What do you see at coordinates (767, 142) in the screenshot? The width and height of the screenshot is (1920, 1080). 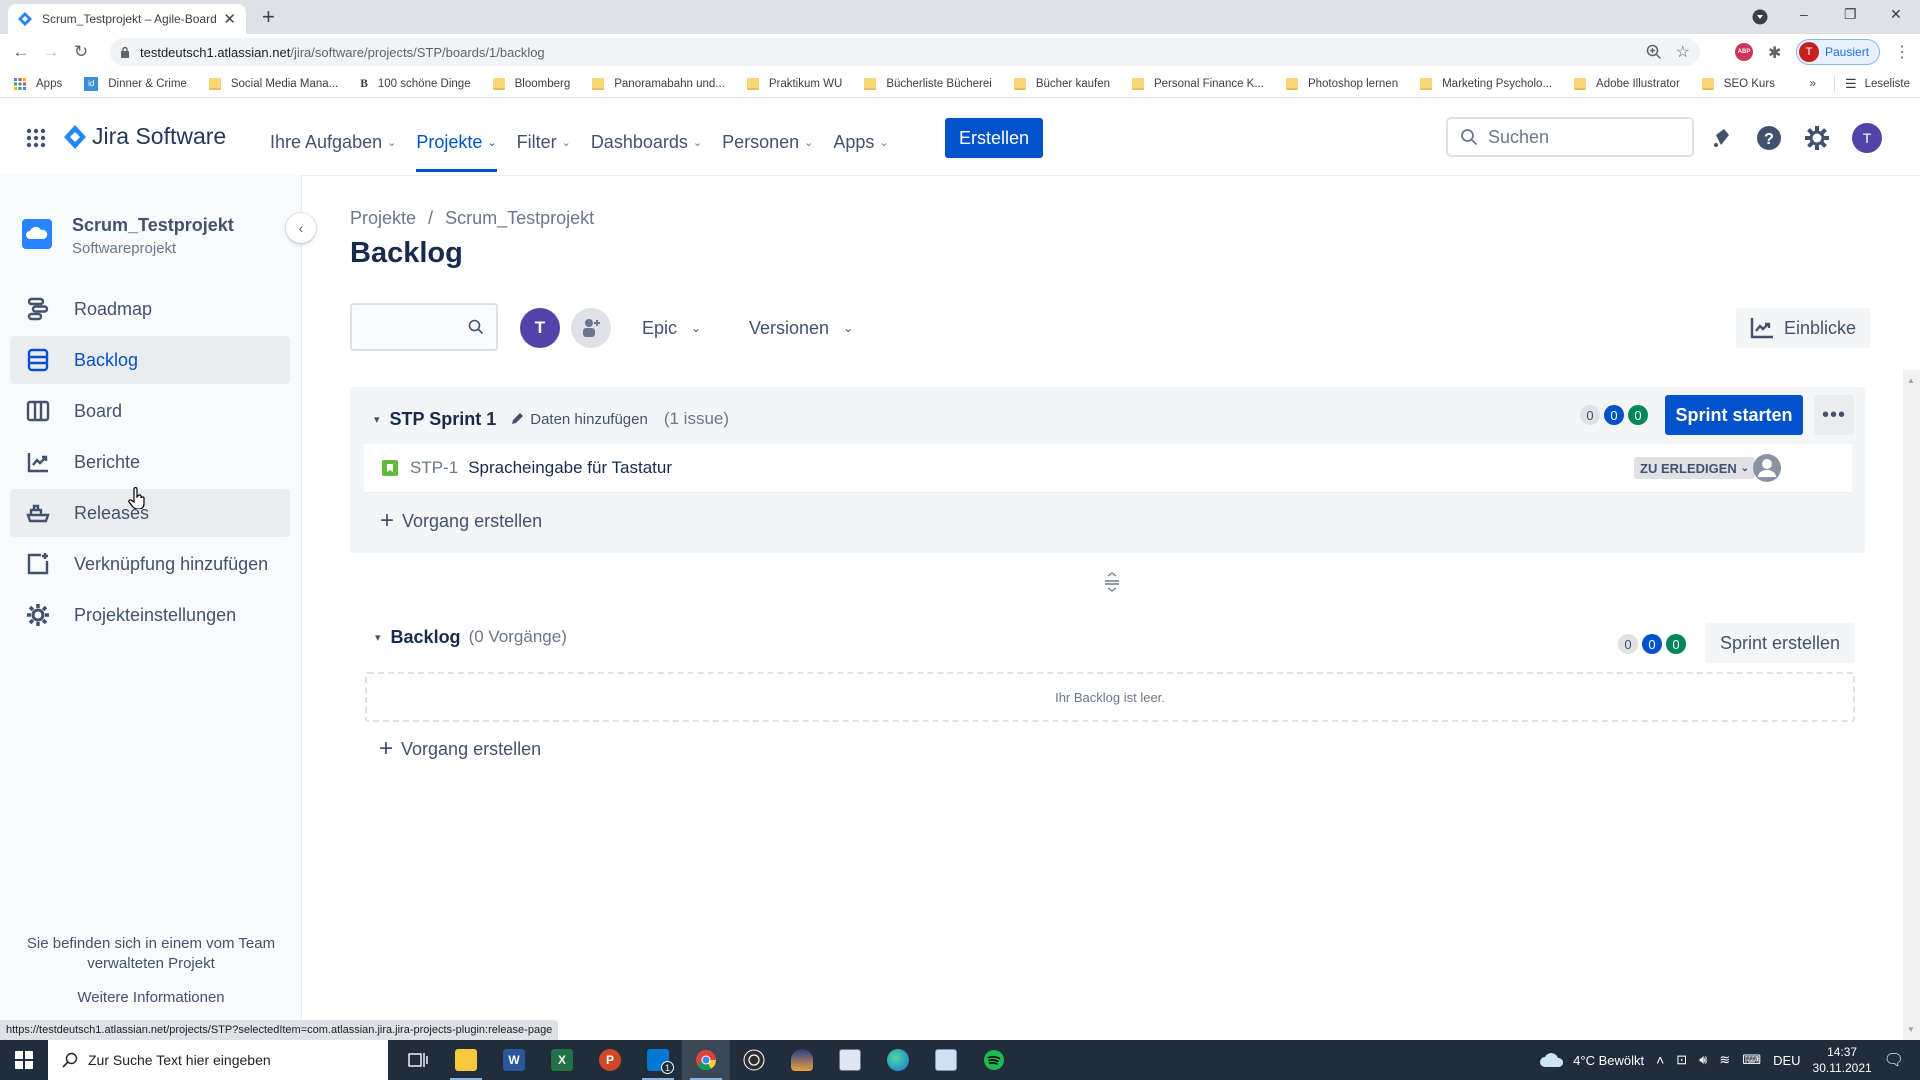 I see `nav-personen: Personen ⌄` at bounding box center [767, 142].